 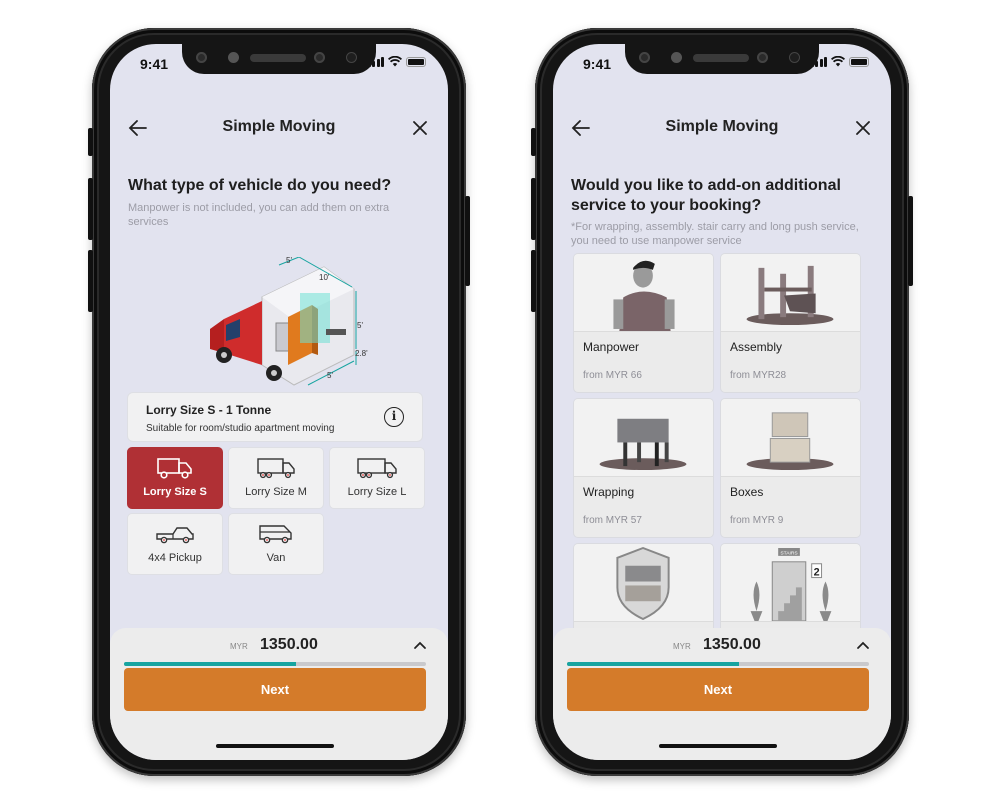 What do you see at coordinates (377, 492) in the screenshot?
I see `vehicle-label: Lorry Size L` at bounding box center [377, 492].